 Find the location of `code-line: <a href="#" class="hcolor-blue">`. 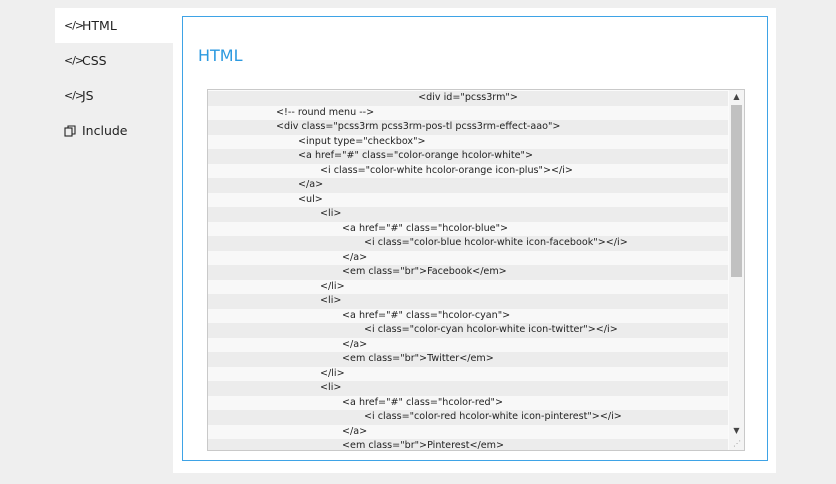

code-line: <a href="#" class="hcolor-blue"> is located at coordinates (468, 228).